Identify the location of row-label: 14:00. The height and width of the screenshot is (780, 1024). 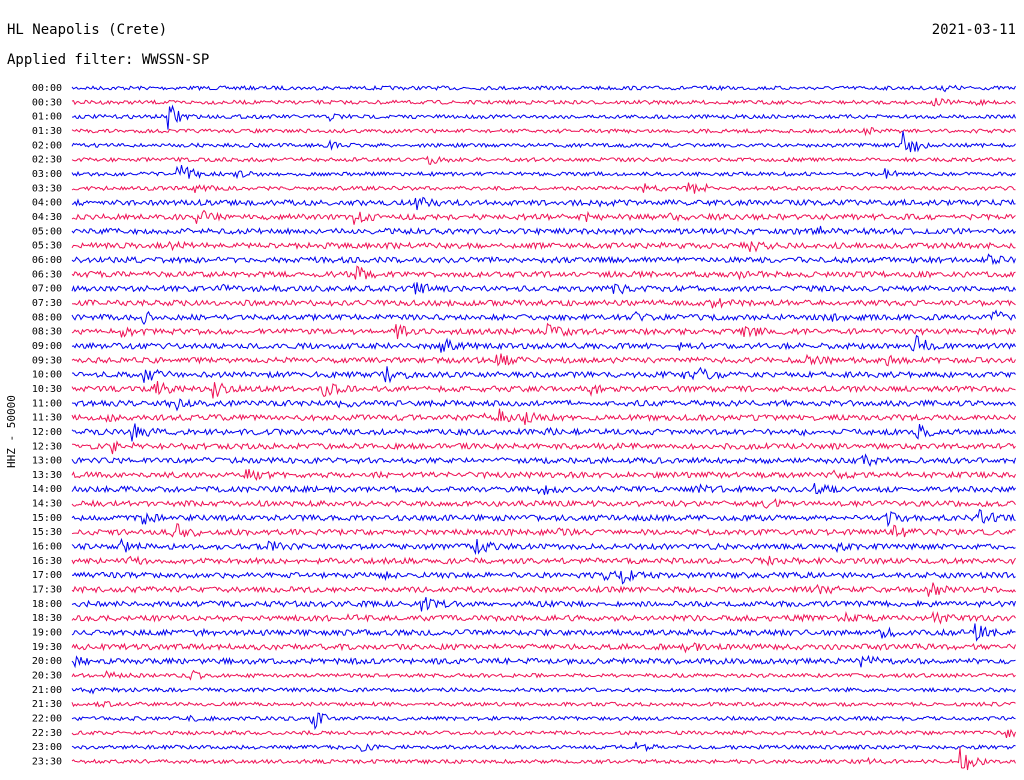
(47, 489).